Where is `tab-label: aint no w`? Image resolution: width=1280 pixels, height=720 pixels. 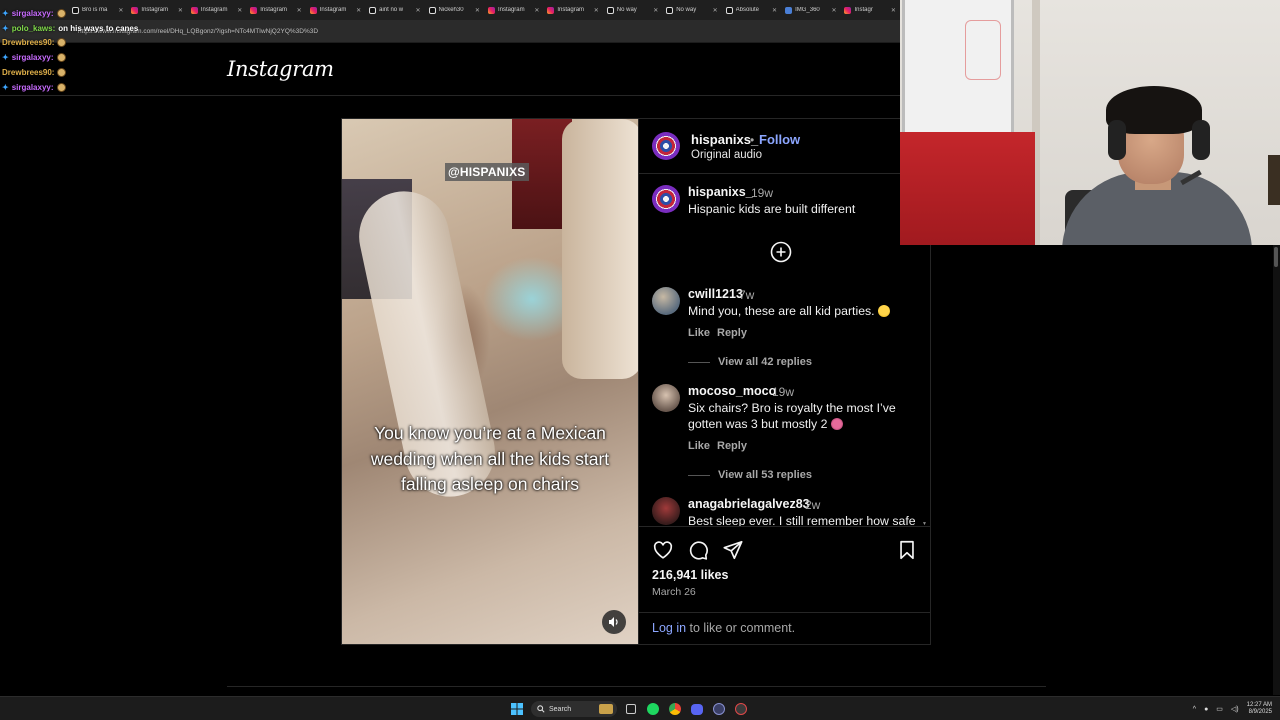
tab-label: aint no w is located at coordinates (391, 10).